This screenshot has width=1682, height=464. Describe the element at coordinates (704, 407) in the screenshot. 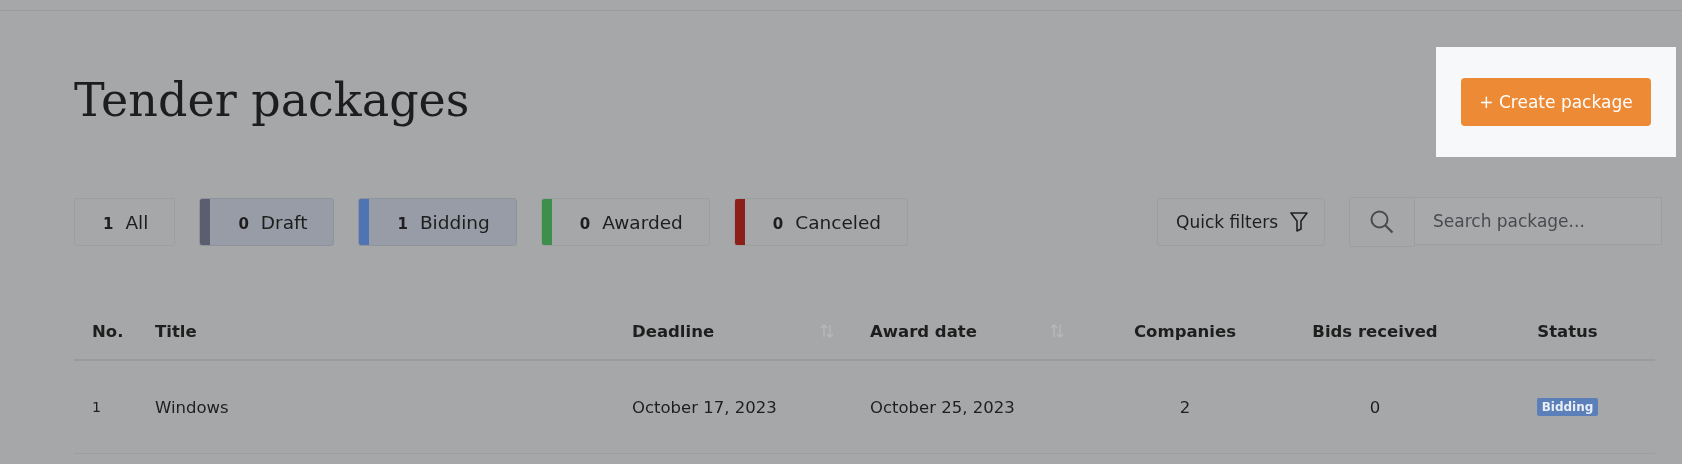

I see `table-cell: October 17, 2023` at that location.